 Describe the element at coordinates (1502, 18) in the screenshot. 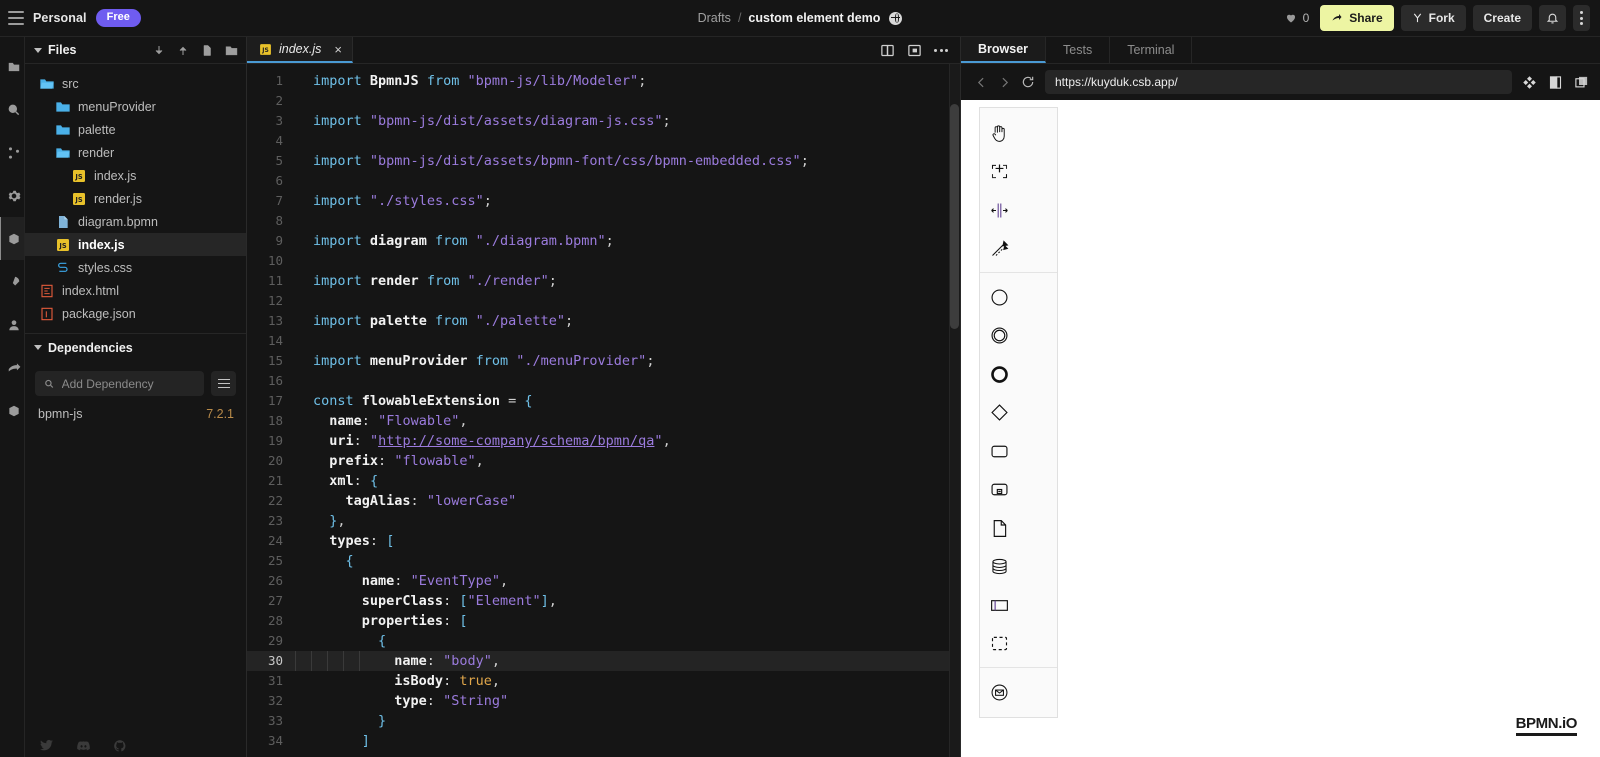

I see `create-button: Create` at that location.